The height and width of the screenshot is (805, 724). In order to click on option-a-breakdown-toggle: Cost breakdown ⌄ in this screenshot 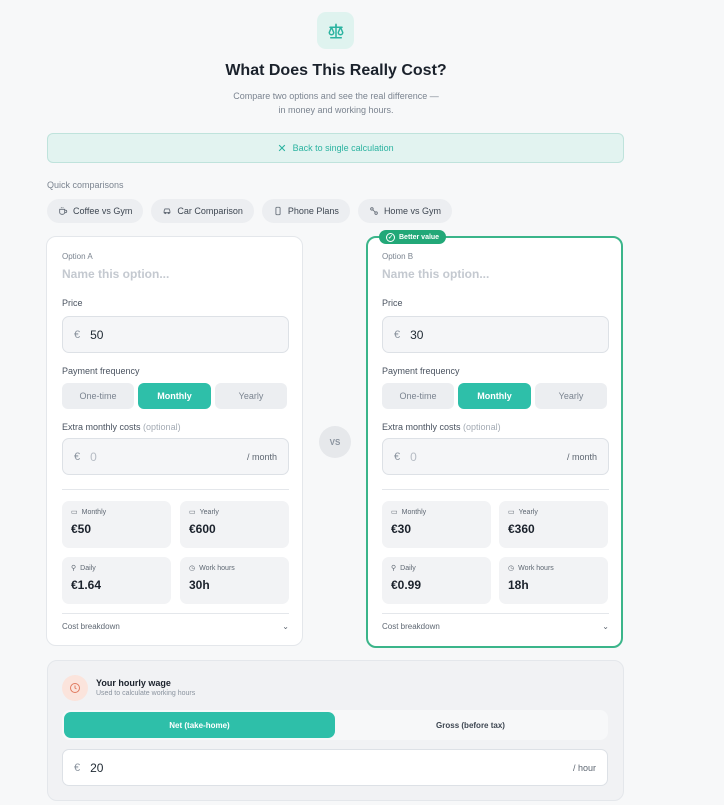, I will do `click(175, 626)`.